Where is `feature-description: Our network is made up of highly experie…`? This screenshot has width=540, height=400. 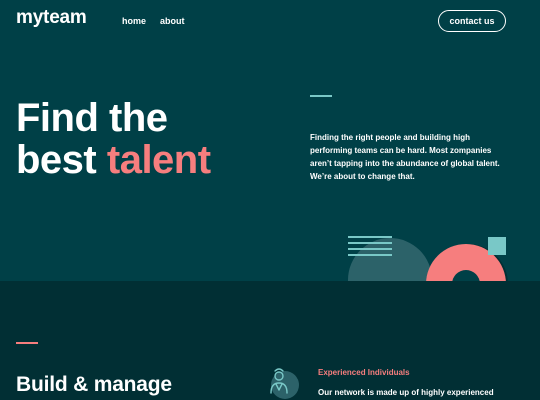 feature-description: Our network is made up of highly experie… is located at coordinates (406, 392).